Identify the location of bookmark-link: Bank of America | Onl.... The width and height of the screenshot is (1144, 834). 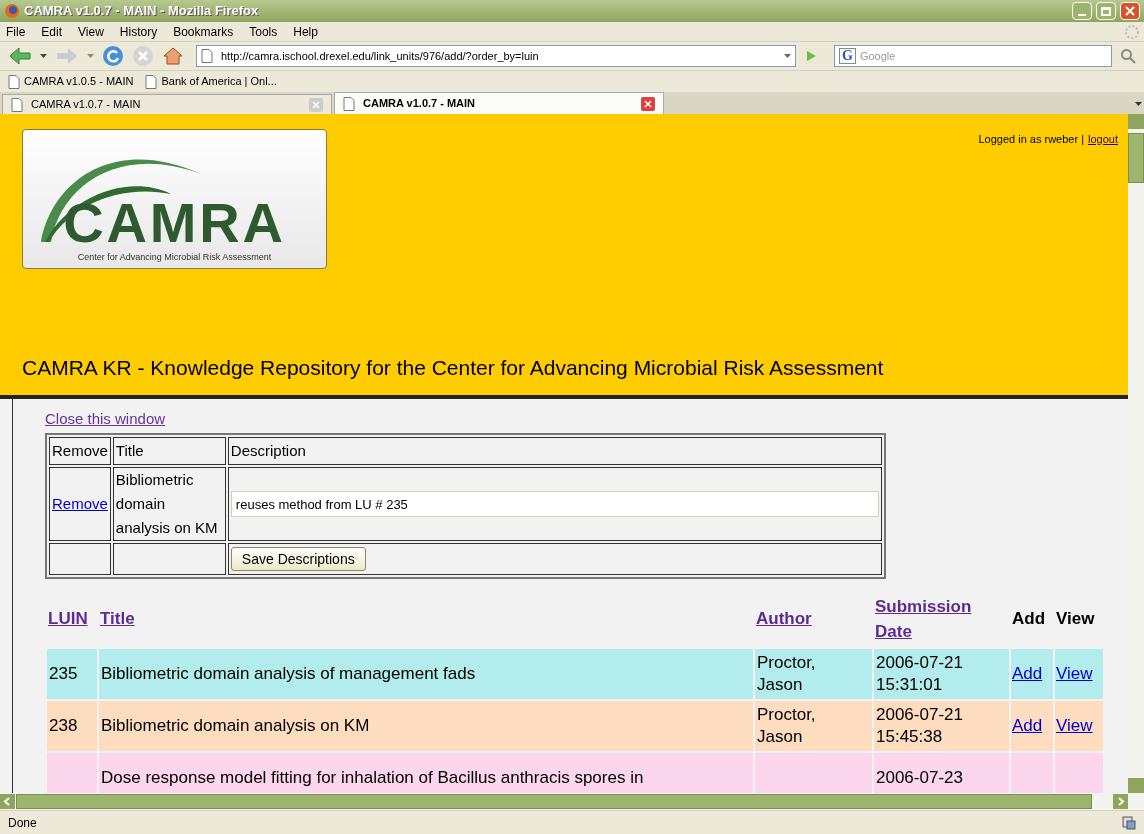
(219, 81).